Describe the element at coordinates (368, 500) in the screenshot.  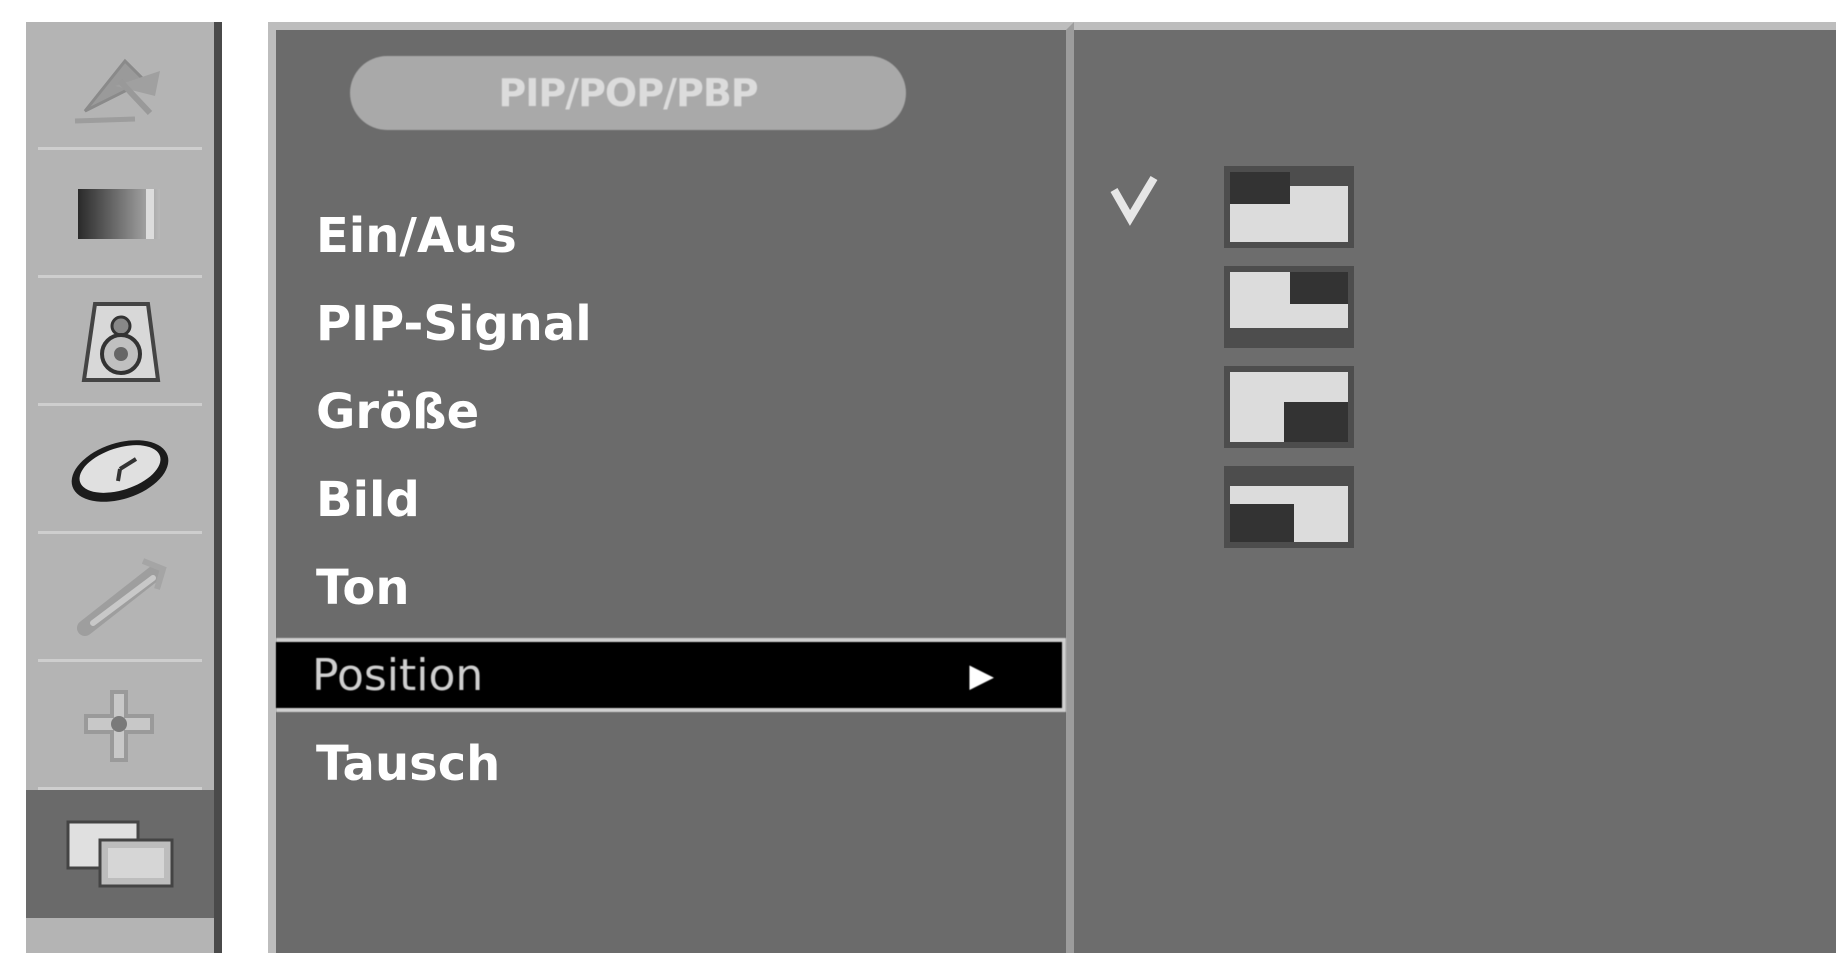
I see `menu-item-label: Bild` at that location.